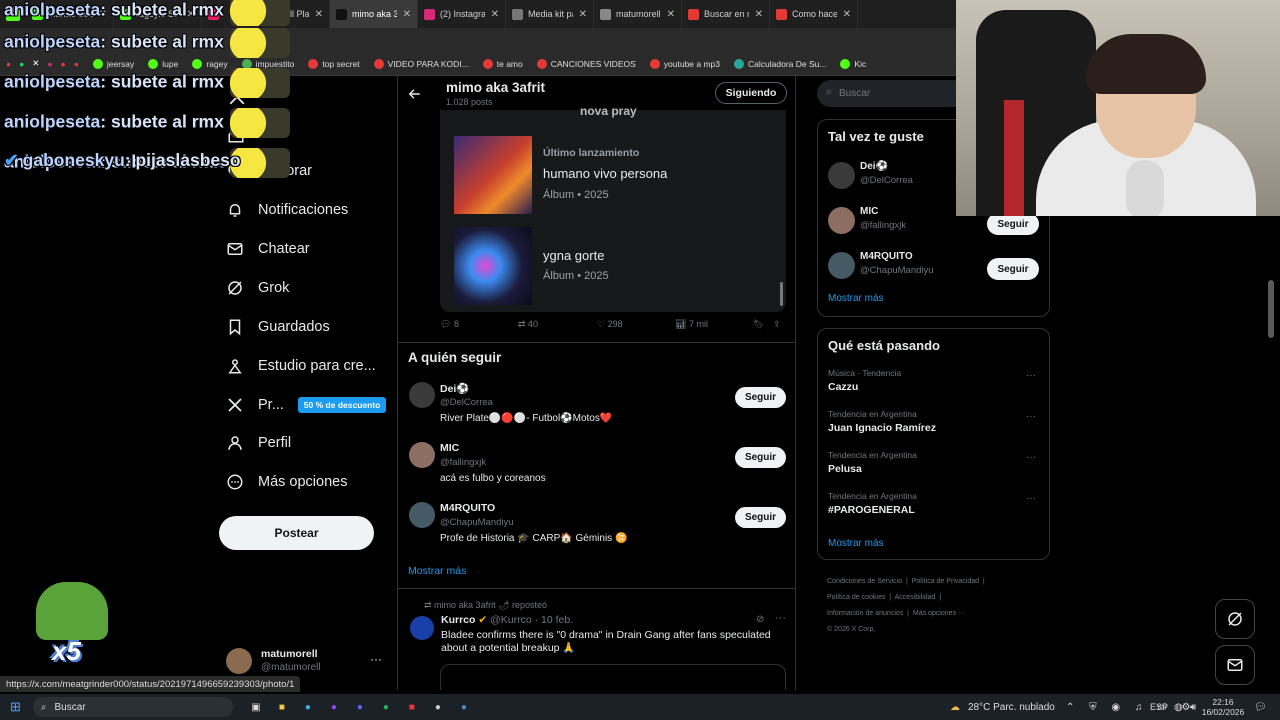 This screenshot has height=720, width=1280. Describe the element at coordinates (777, 324) in the screenshot. I see `share-icon: ⇪` at that location.